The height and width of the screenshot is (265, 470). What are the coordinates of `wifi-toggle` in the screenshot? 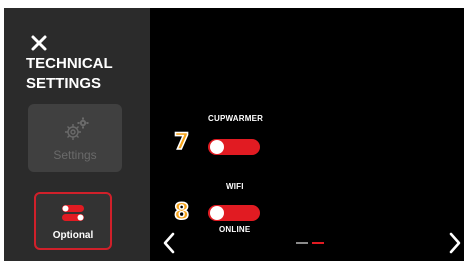 It's located at (234, 213).